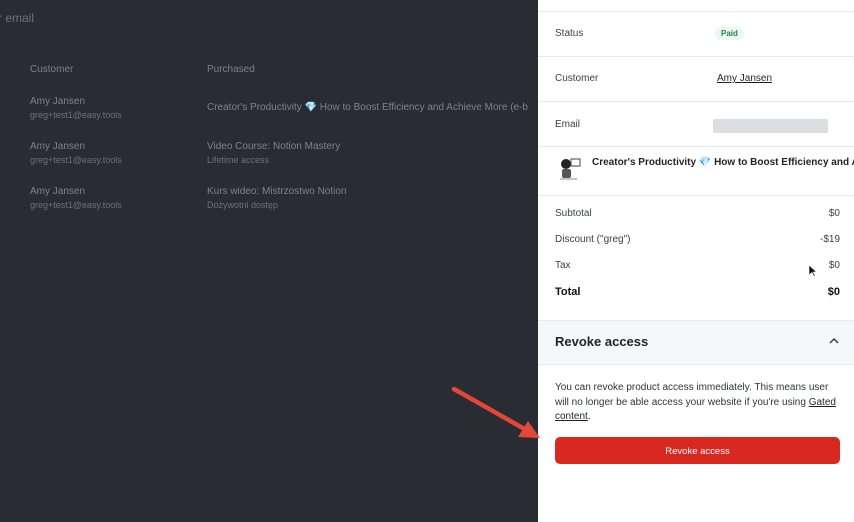 Image resolution: width=854 pixels, height=522 pixels. I want to click on revoke-description-end: ., so click(589, 416).